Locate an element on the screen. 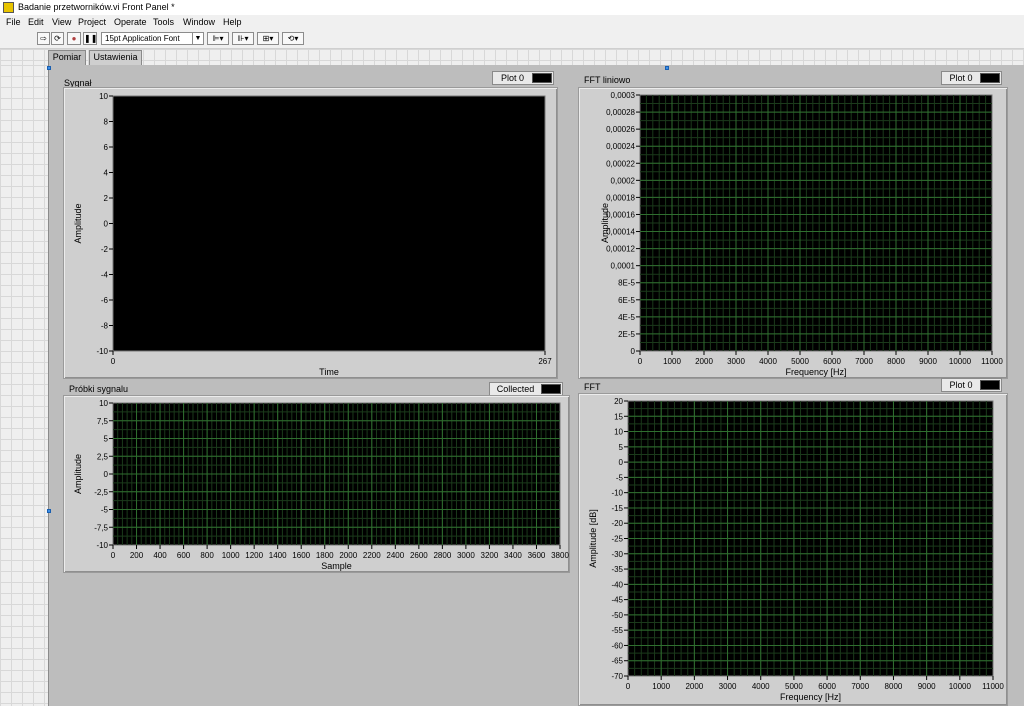  menu-file: File is located at coordinates (13, 22).